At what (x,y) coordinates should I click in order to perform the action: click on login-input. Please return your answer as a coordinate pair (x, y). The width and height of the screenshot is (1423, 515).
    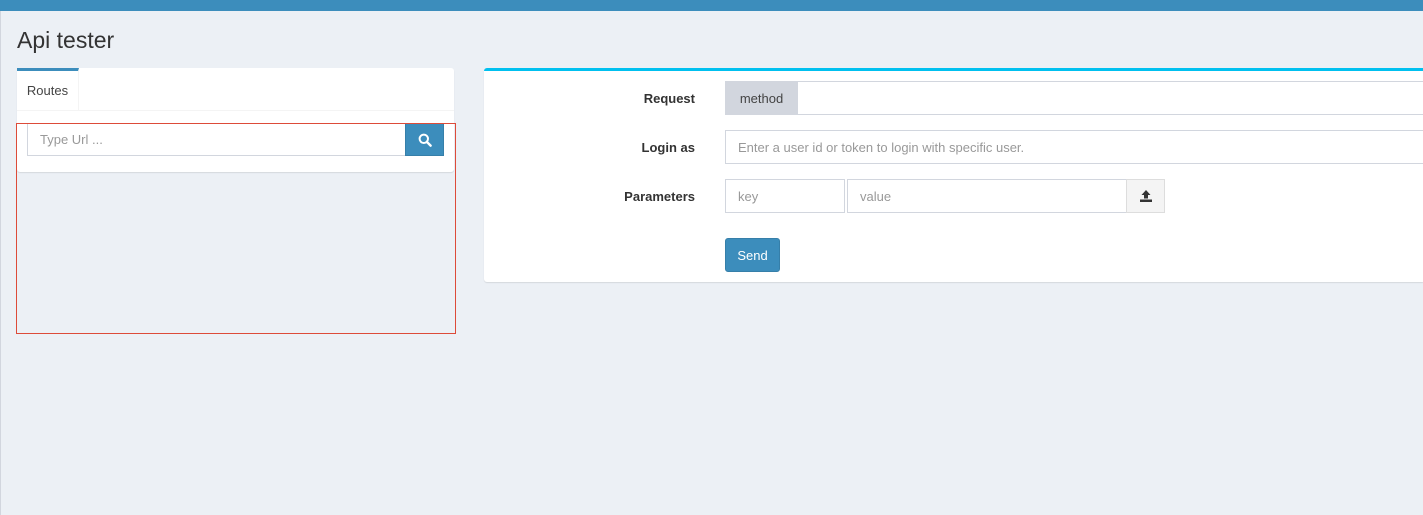
    Looking at the image, I should click on (1074, 147).